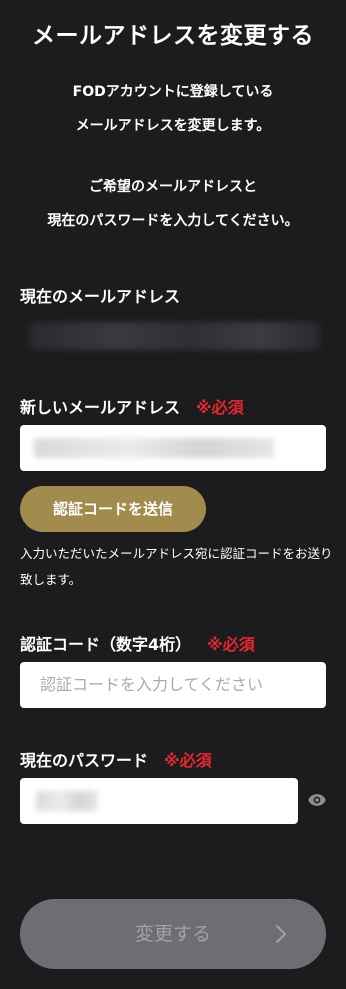 The image size is (346, 989). What do you see at coordinates (159, 801) in the screenshot?
I see `password-field` at bounding box center [159, 801].